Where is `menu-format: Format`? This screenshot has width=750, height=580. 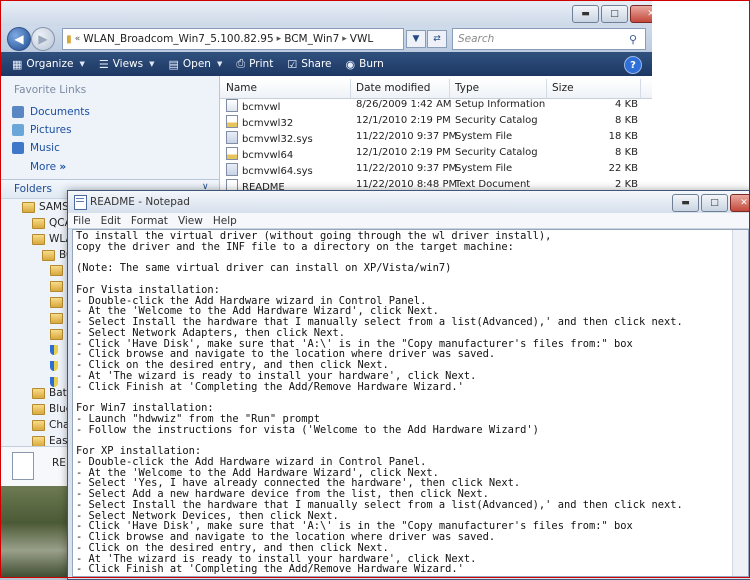 menu-format: Format is located at coordinates (149, 221).